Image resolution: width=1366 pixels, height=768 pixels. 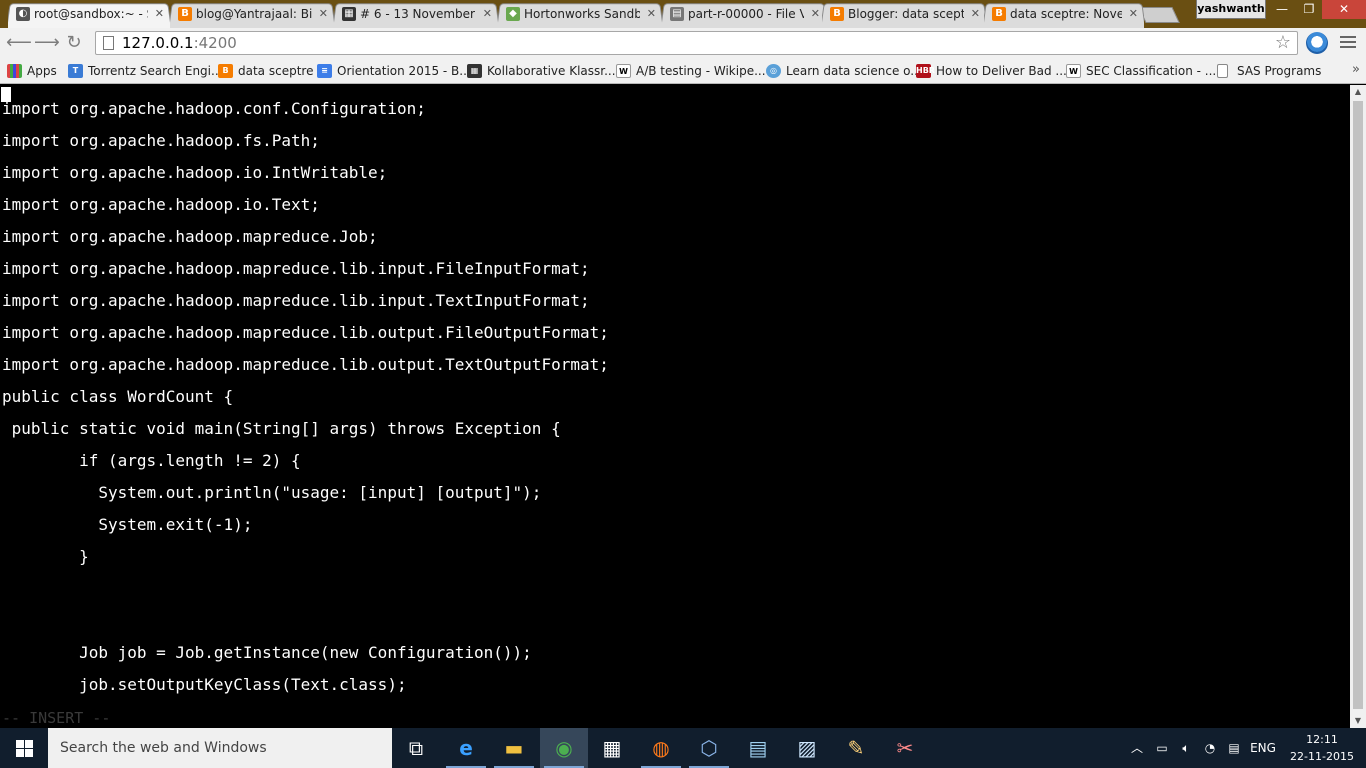 What do you see at coordinates (1356, 69) in the screenshot?
I see `chevron-right-icon: »` at bounding box center [1356, 69].